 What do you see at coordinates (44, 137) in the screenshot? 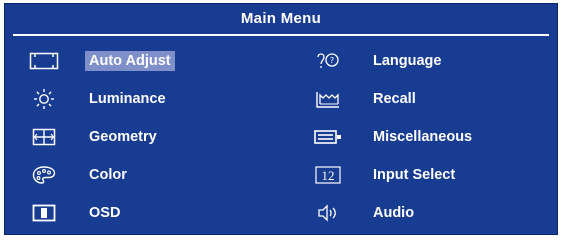
I see `geometry-icon` at bounding box center [44, 137].